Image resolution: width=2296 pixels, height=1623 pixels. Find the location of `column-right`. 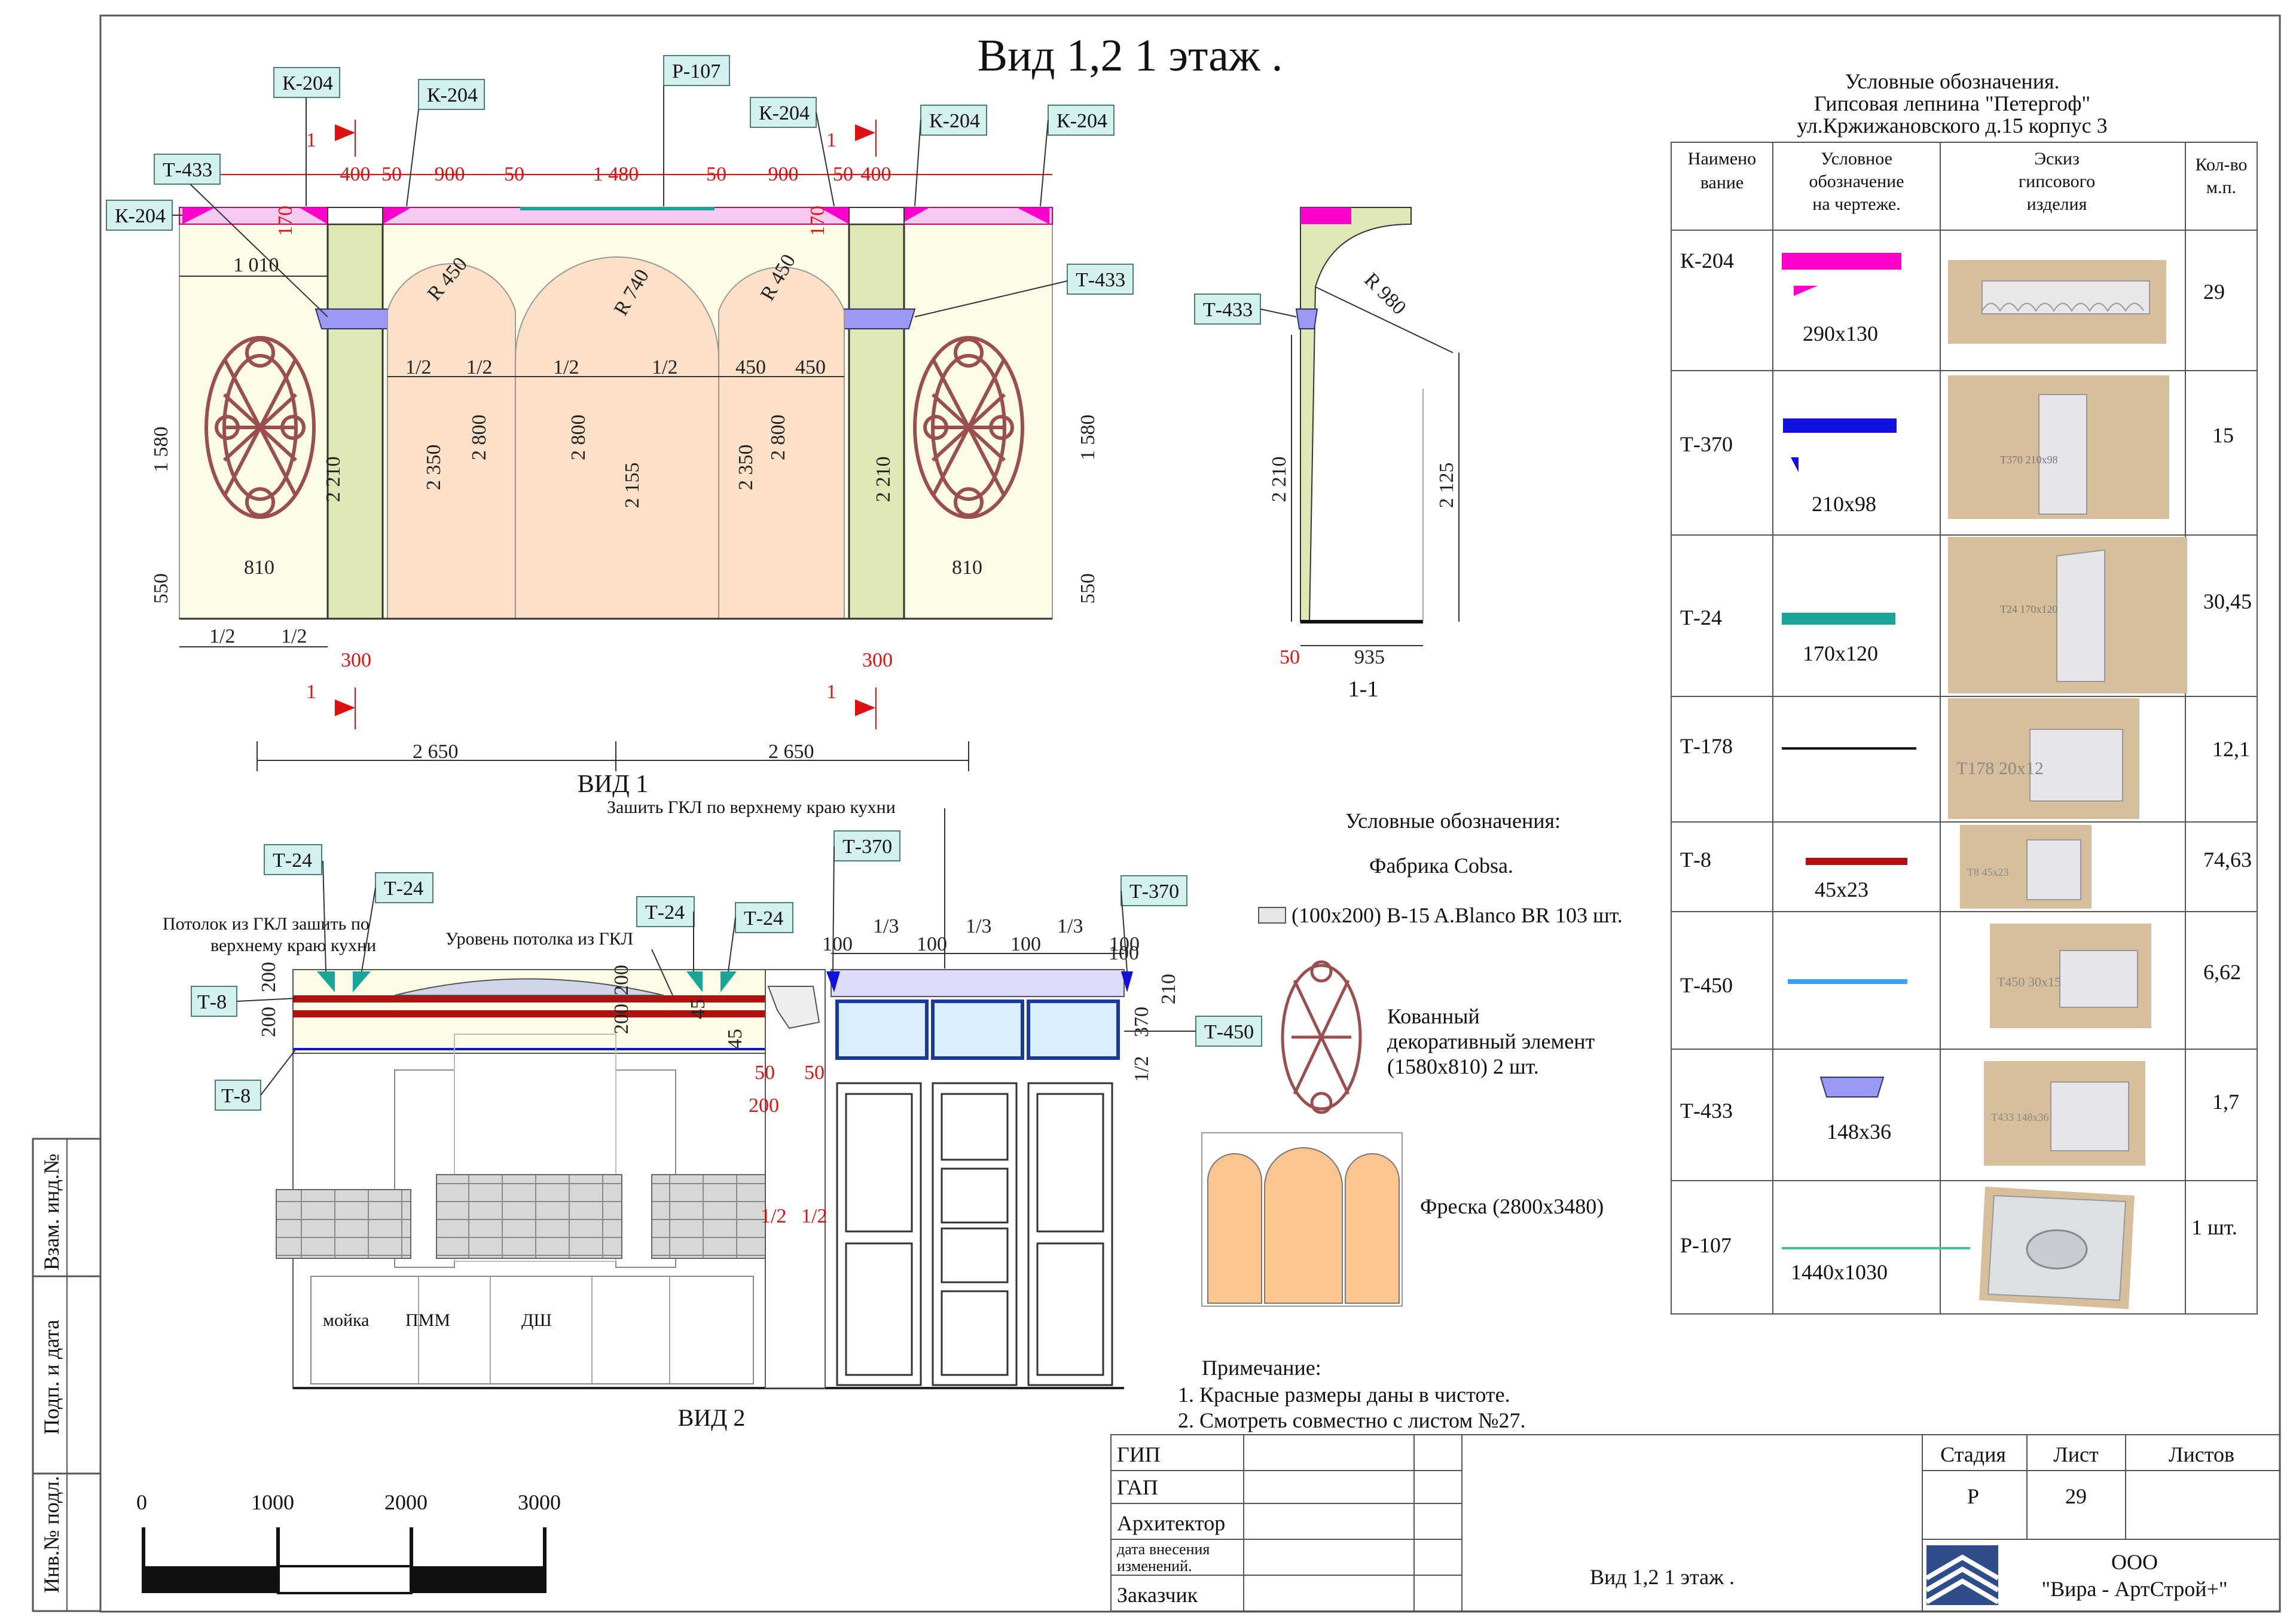

column-right is located at coordinates (876, 422).